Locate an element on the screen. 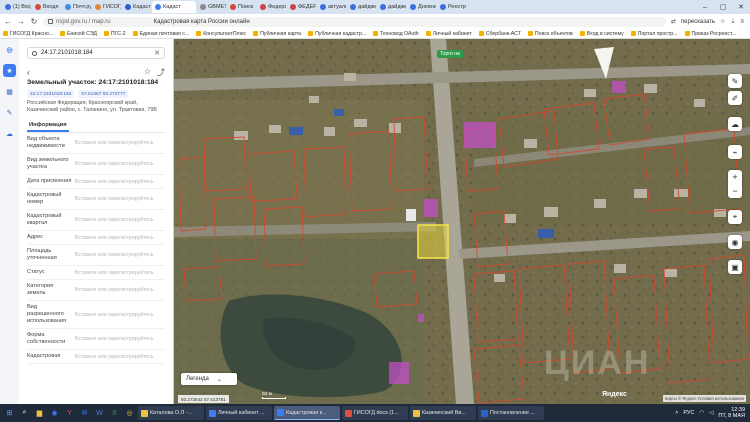 Image resolution: width=750 pixels, height=422 pixels. bookmark-item: КонсультантПлюс is located at coordinates (221, 34).